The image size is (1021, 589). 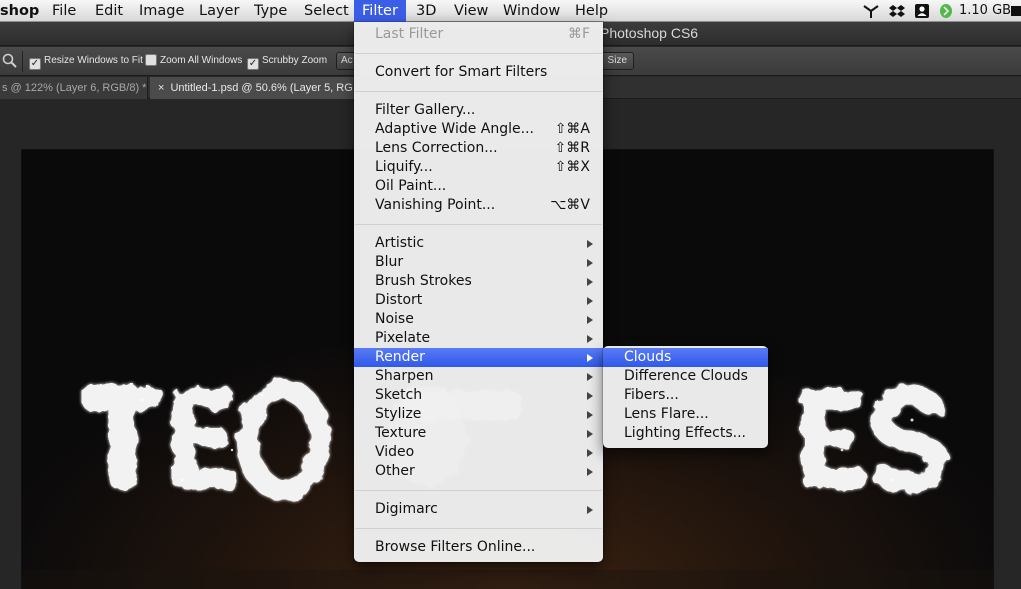 I want to click on shortcut: ⌘F, so click(x=578, y=34).